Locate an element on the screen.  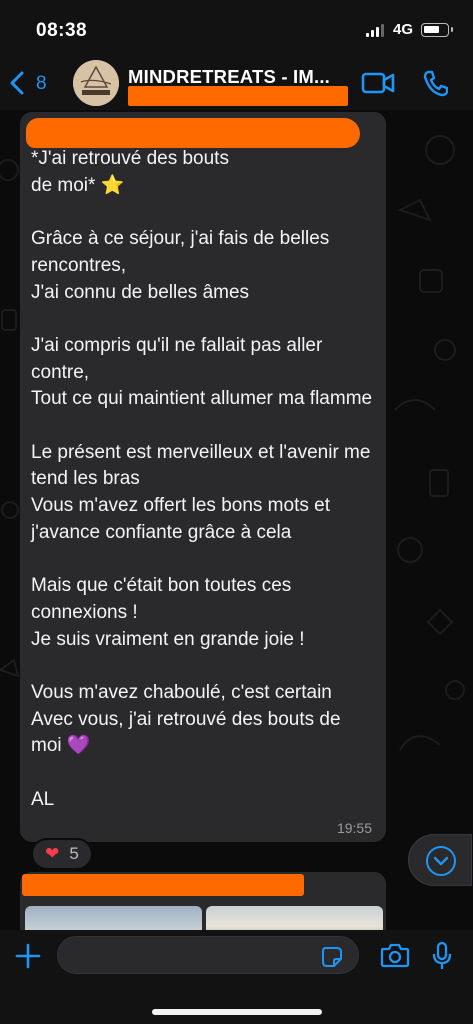
network-type: 4G is located at coordinates (403, 29).